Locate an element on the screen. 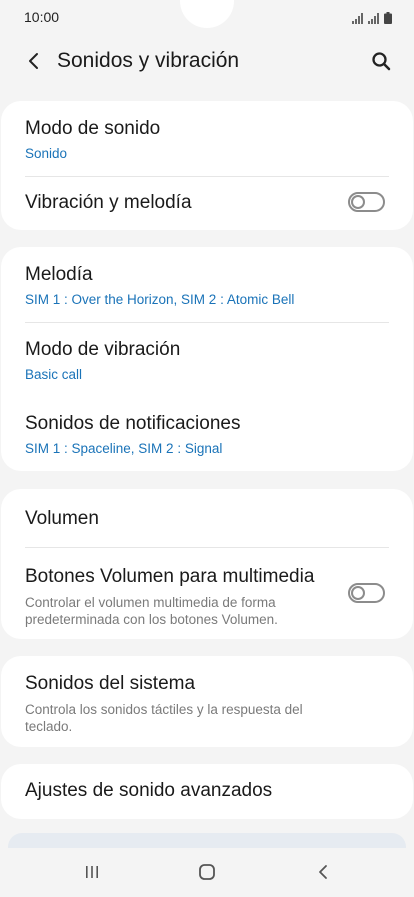 This screenshot has width=414, height=897. page-title: Sonidos y vibración is located at coordinates (148, 60).